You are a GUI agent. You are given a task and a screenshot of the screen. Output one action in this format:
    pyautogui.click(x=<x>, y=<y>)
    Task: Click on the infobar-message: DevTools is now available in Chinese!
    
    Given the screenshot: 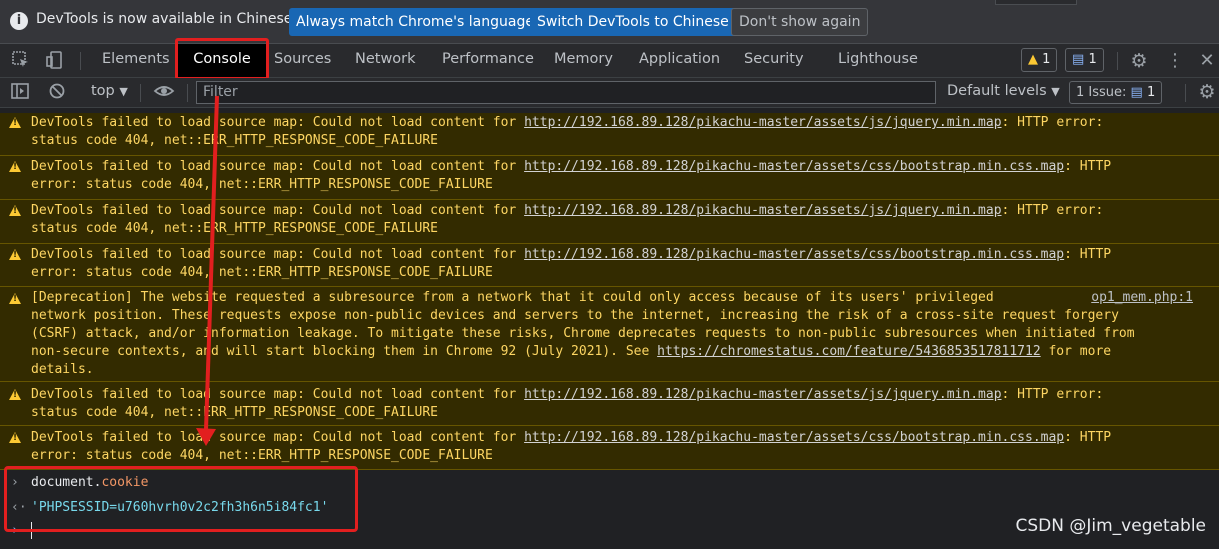 What is the action you would take?
    pyautogui.click(x=167, y=19)
    